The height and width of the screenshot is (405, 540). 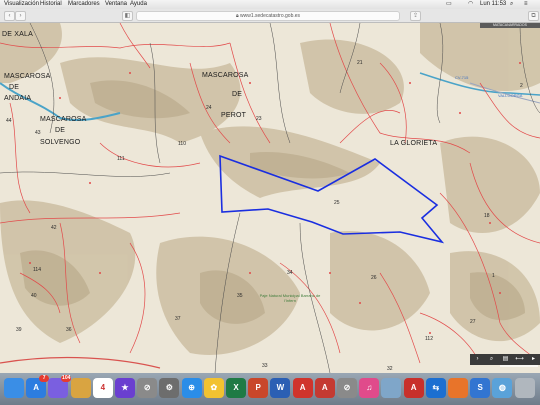 I want to click on finder-icon, so click(x=14, y=388).